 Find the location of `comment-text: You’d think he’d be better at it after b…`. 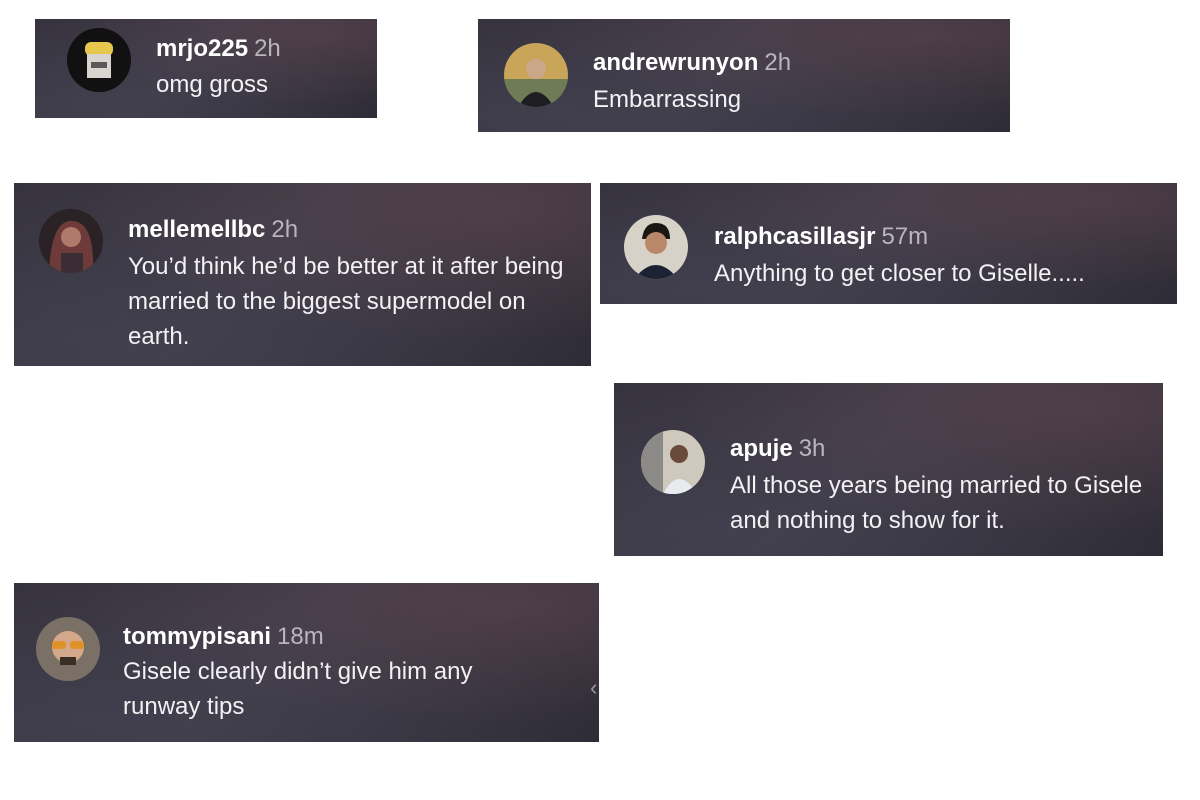

comment-text: You’d think he’d be better at it after b… is located at coordinates (346, 301).